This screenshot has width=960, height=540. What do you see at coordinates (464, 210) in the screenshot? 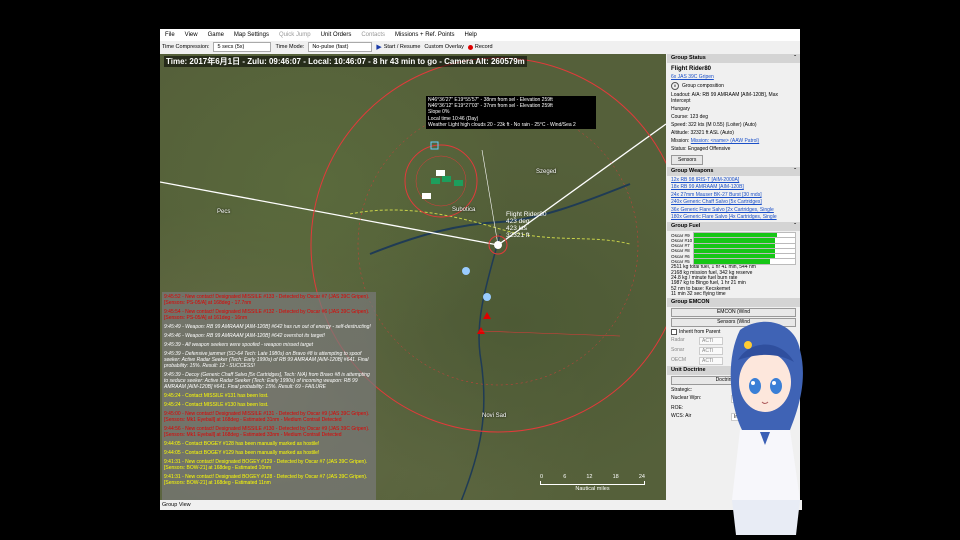
I see `city-label-subotica: Subotica` at bounding box center [464, 210].